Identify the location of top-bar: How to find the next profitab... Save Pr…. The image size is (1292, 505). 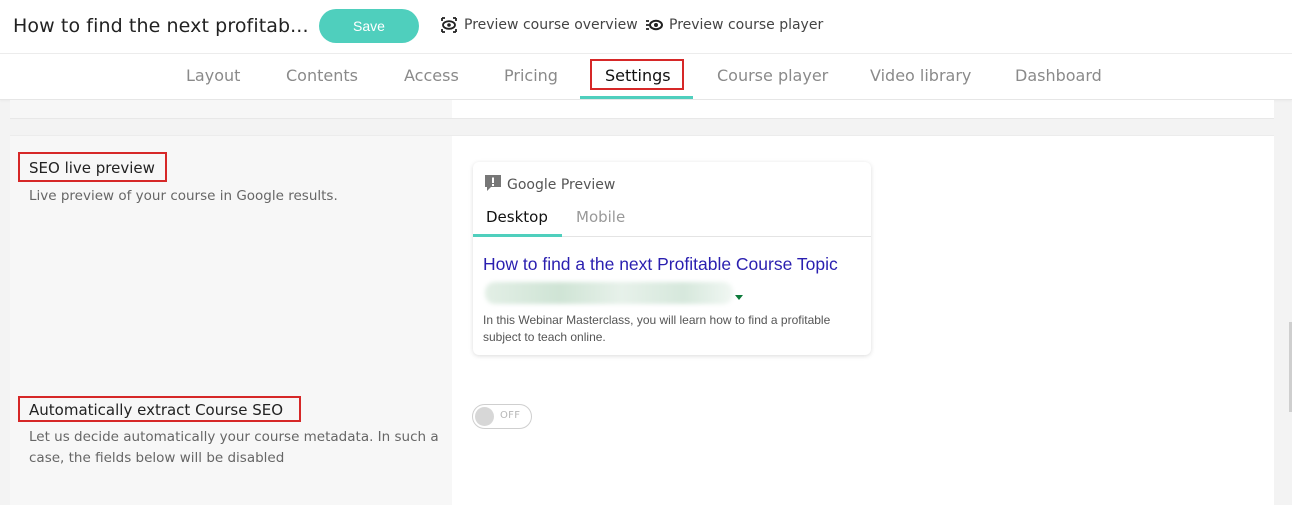
(646, 27).